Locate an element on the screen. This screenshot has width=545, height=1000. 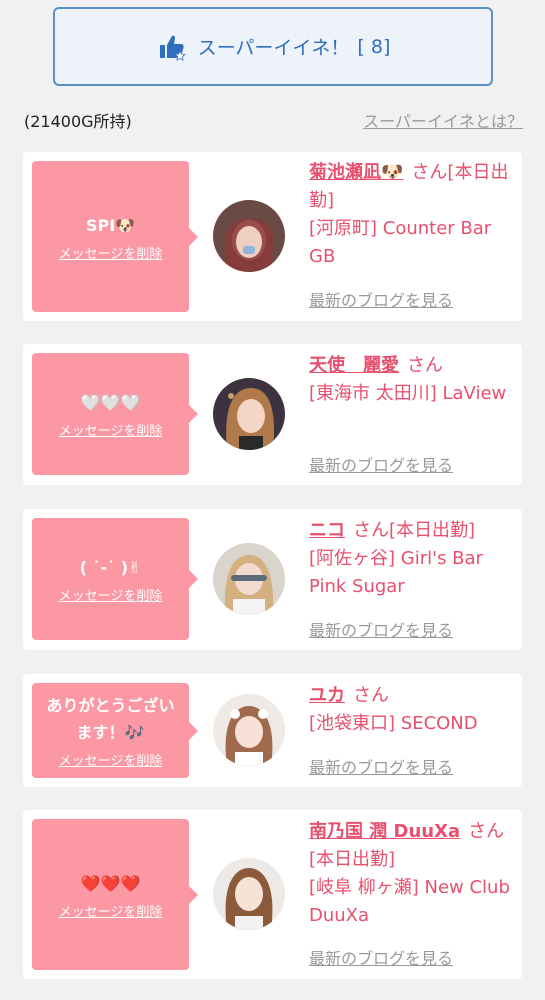
points-balance: (21400G所持) is located at coordinates (78, 121).